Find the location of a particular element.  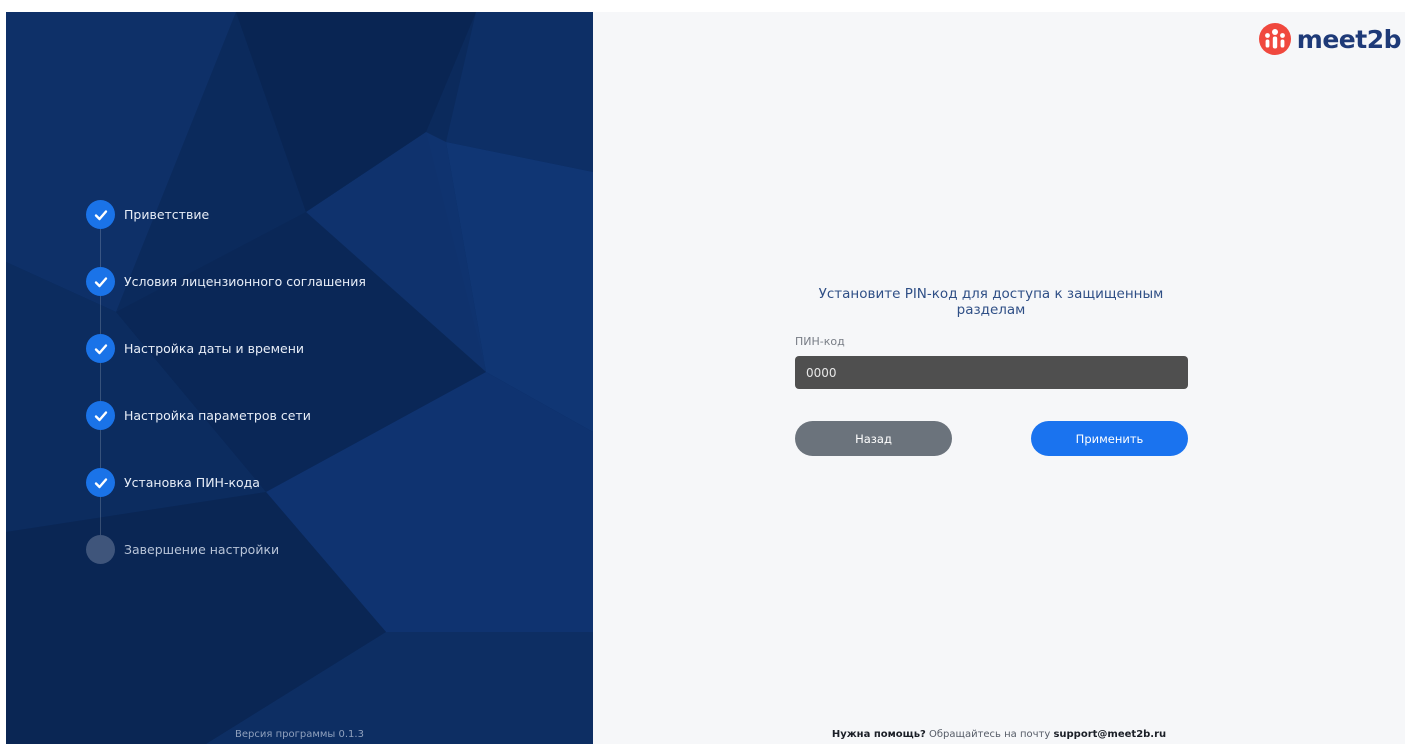

version-text: Версия программы 0.1.3 is located at coordinates (299, 734).